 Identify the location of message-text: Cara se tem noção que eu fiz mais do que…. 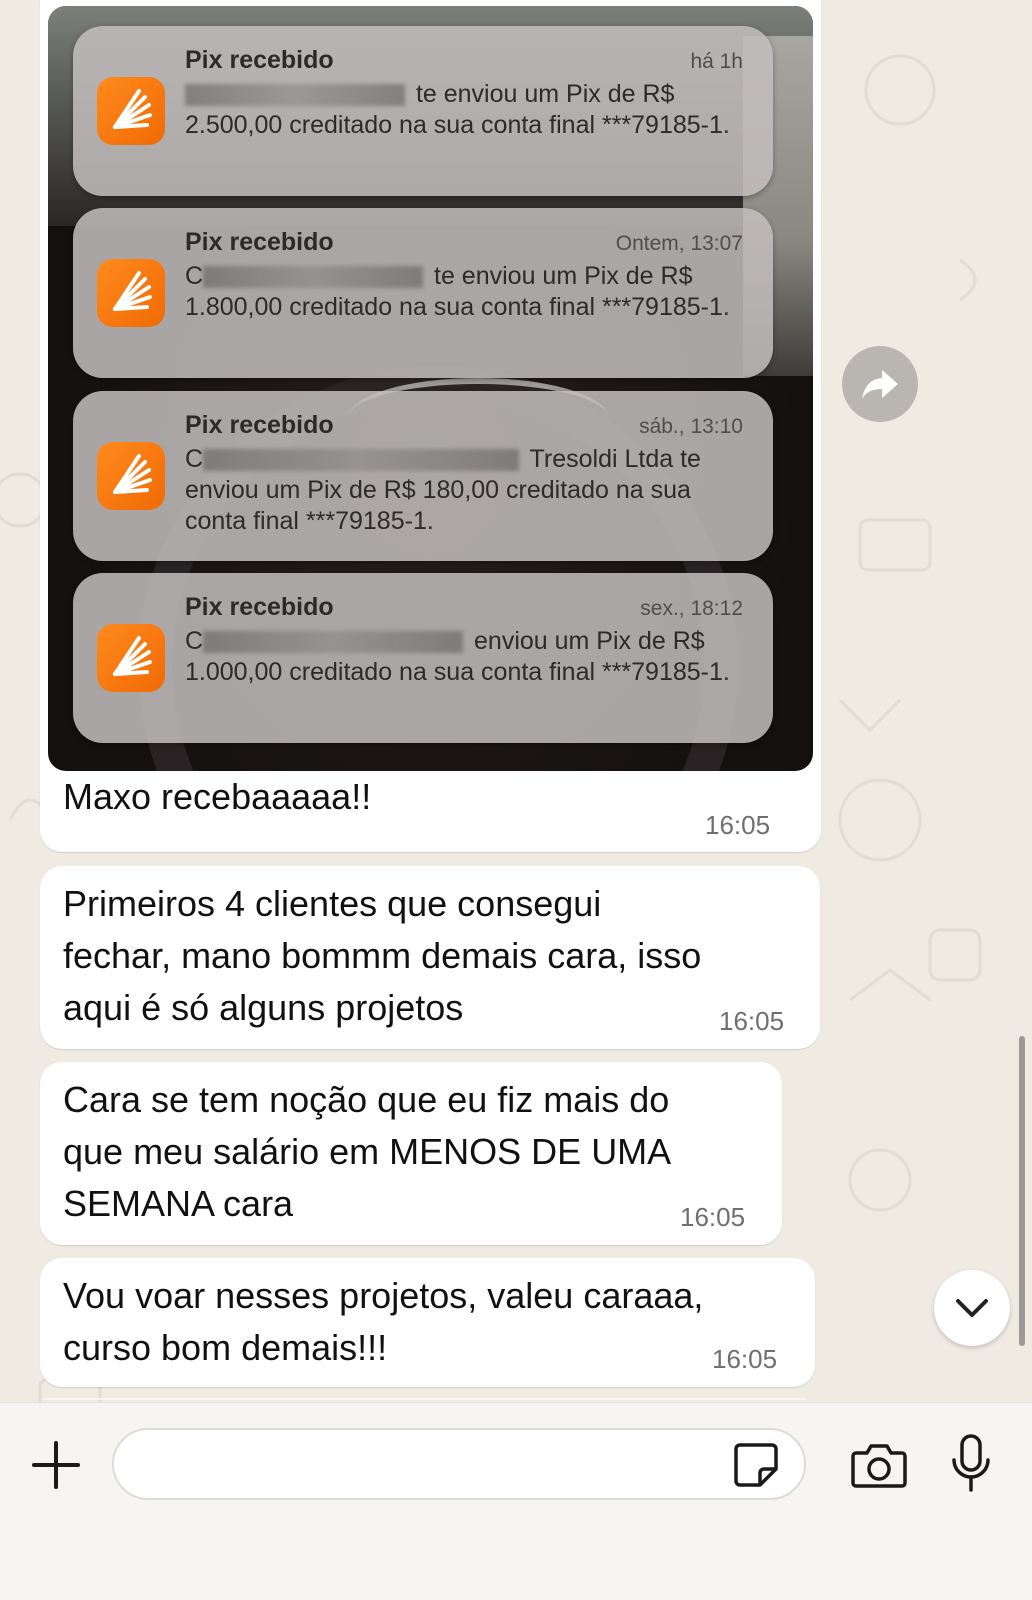
(367, 1152).